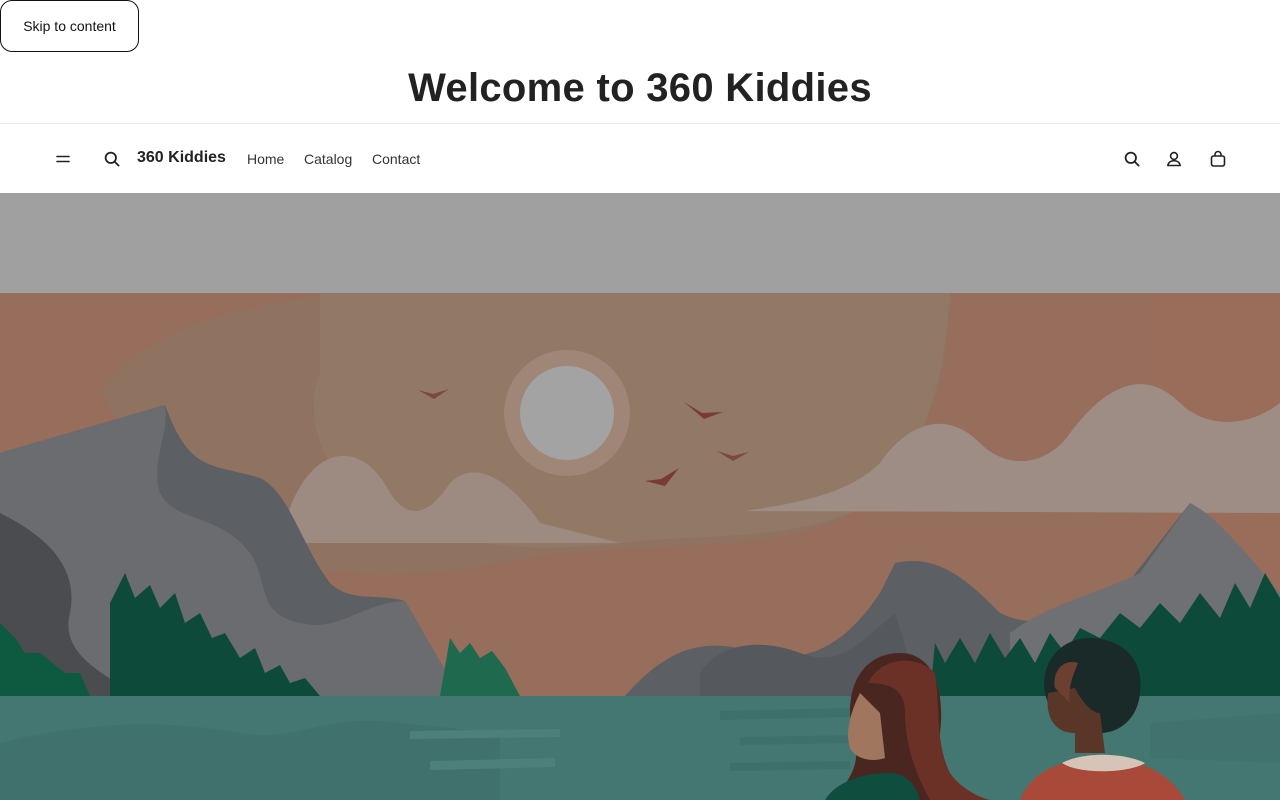  I want to click on skip-to-content-link: Skip to content, so click(69, 26).